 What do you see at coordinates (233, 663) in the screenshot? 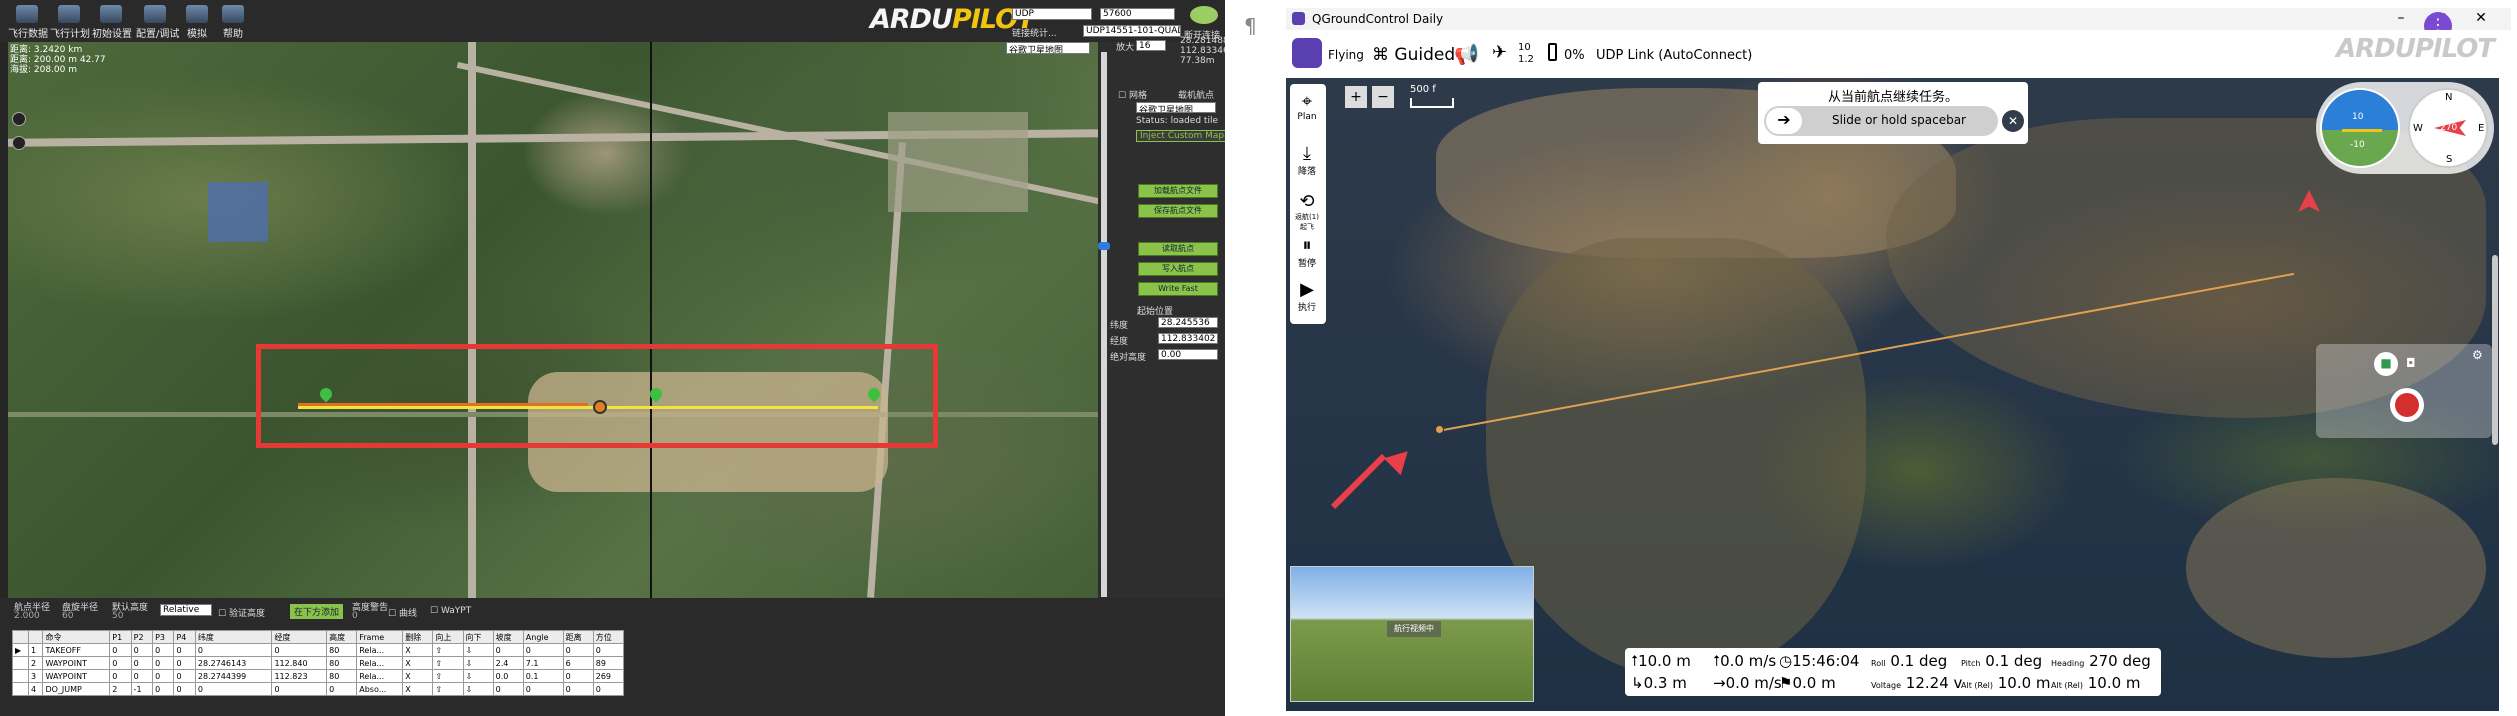
I see `table-cell: 28.2746143` at bounding box center [233, 663].